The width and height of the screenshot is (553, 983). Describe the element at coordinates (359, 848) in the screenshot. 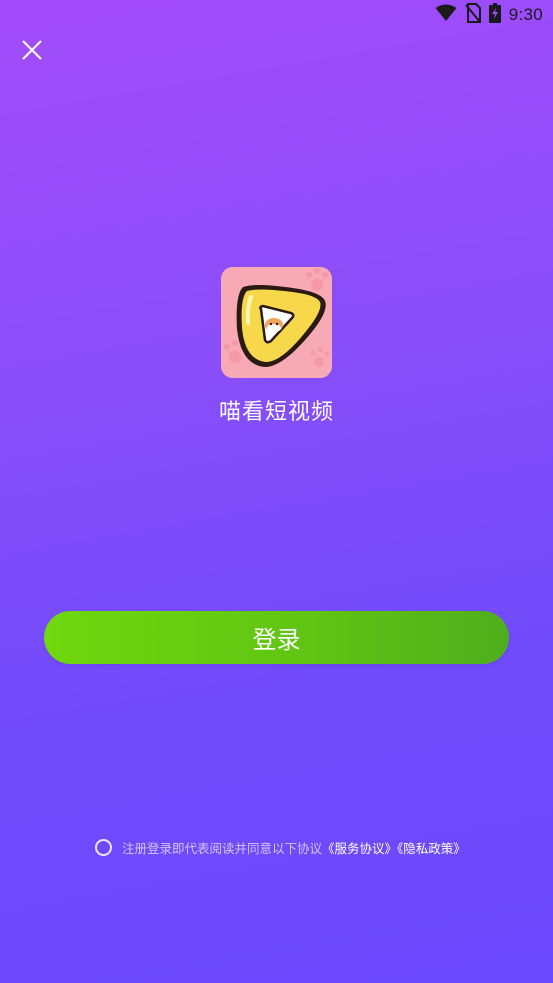

I see `service-agreement-link: 《服务协议》` at that location.